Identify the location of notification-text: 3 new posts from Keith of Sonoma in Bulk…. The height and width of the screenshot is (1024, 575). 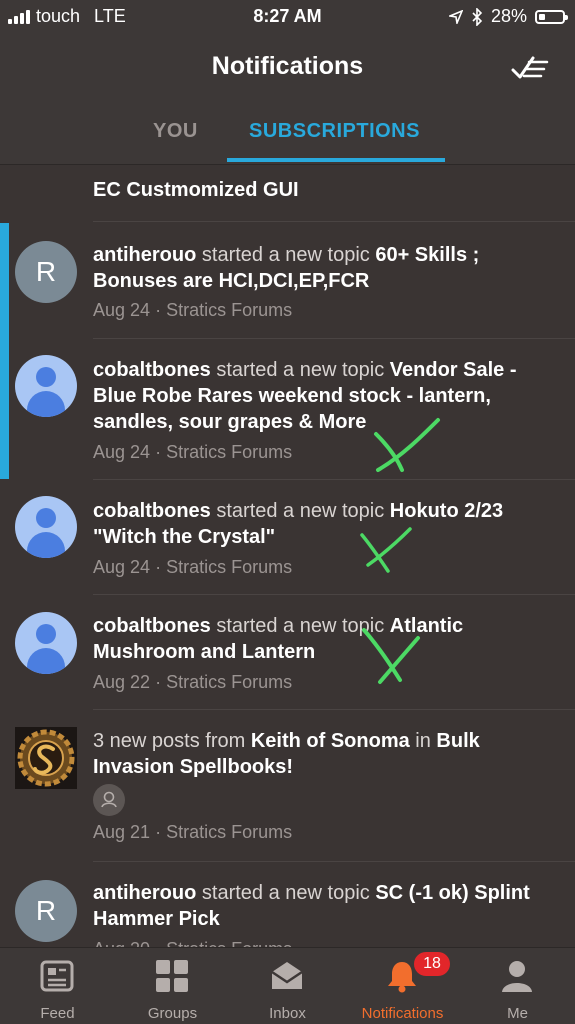
(323, 754).